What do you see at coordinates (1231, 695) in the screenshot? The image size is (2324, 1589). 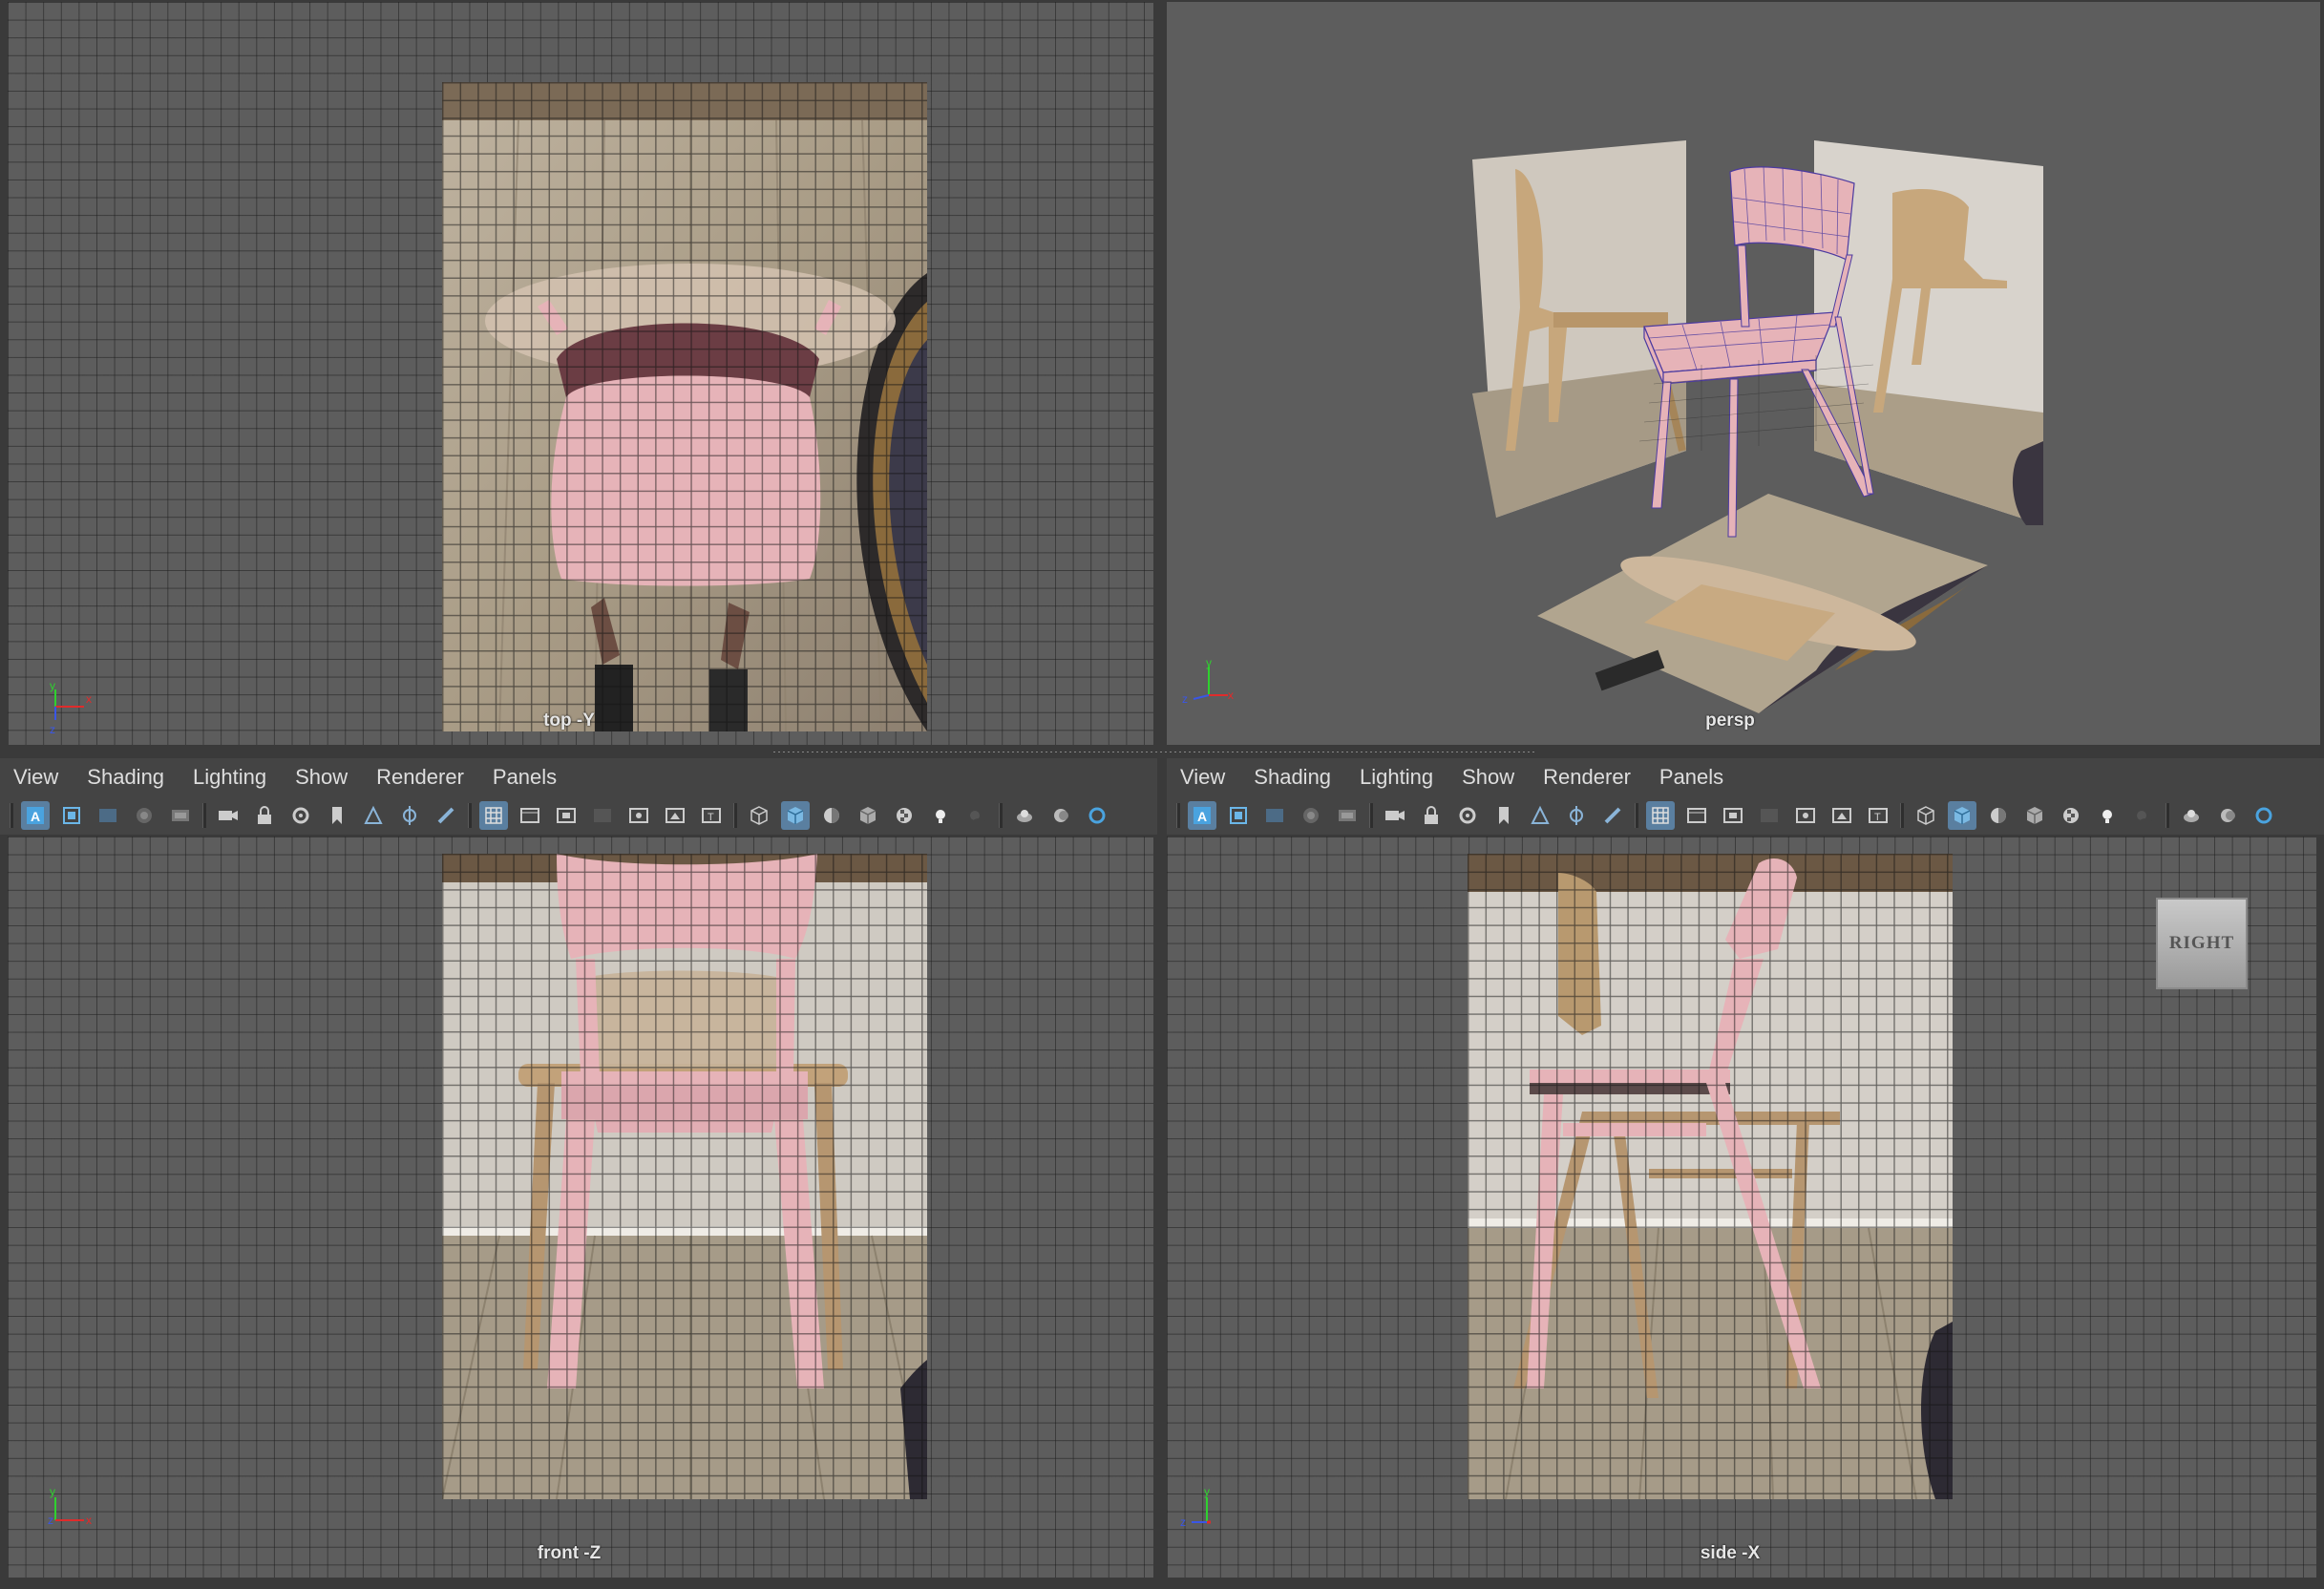 I see `svg-text: x` at bounding box center [1231, 695].